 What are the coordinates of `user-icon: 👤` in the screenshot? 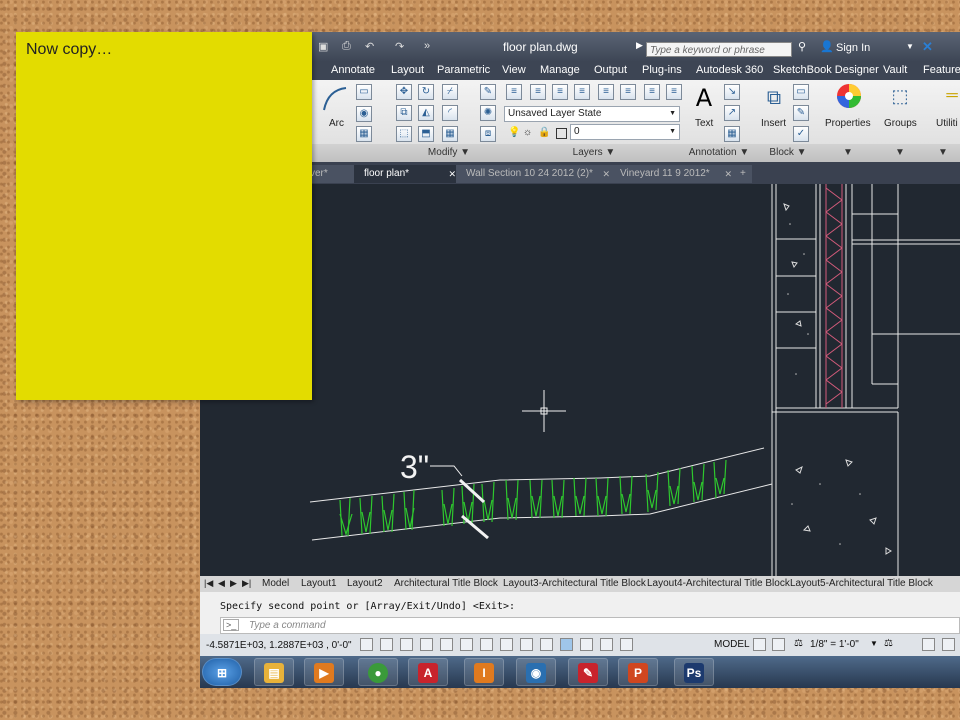 It's located at (827, 46).